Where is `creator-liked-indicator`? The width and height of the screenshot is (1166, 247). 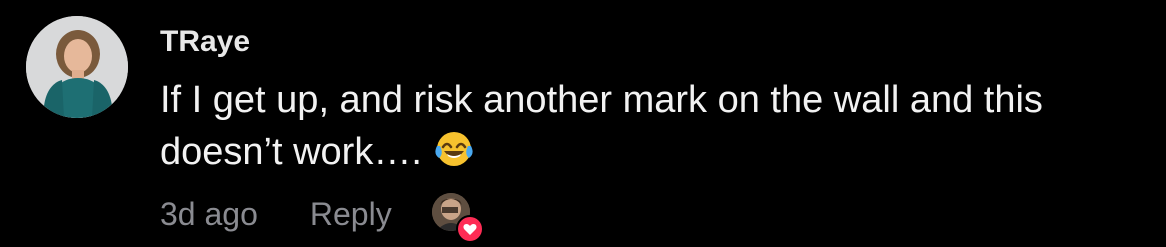 creator-liked-indicator is located at coordinates (457, 218).